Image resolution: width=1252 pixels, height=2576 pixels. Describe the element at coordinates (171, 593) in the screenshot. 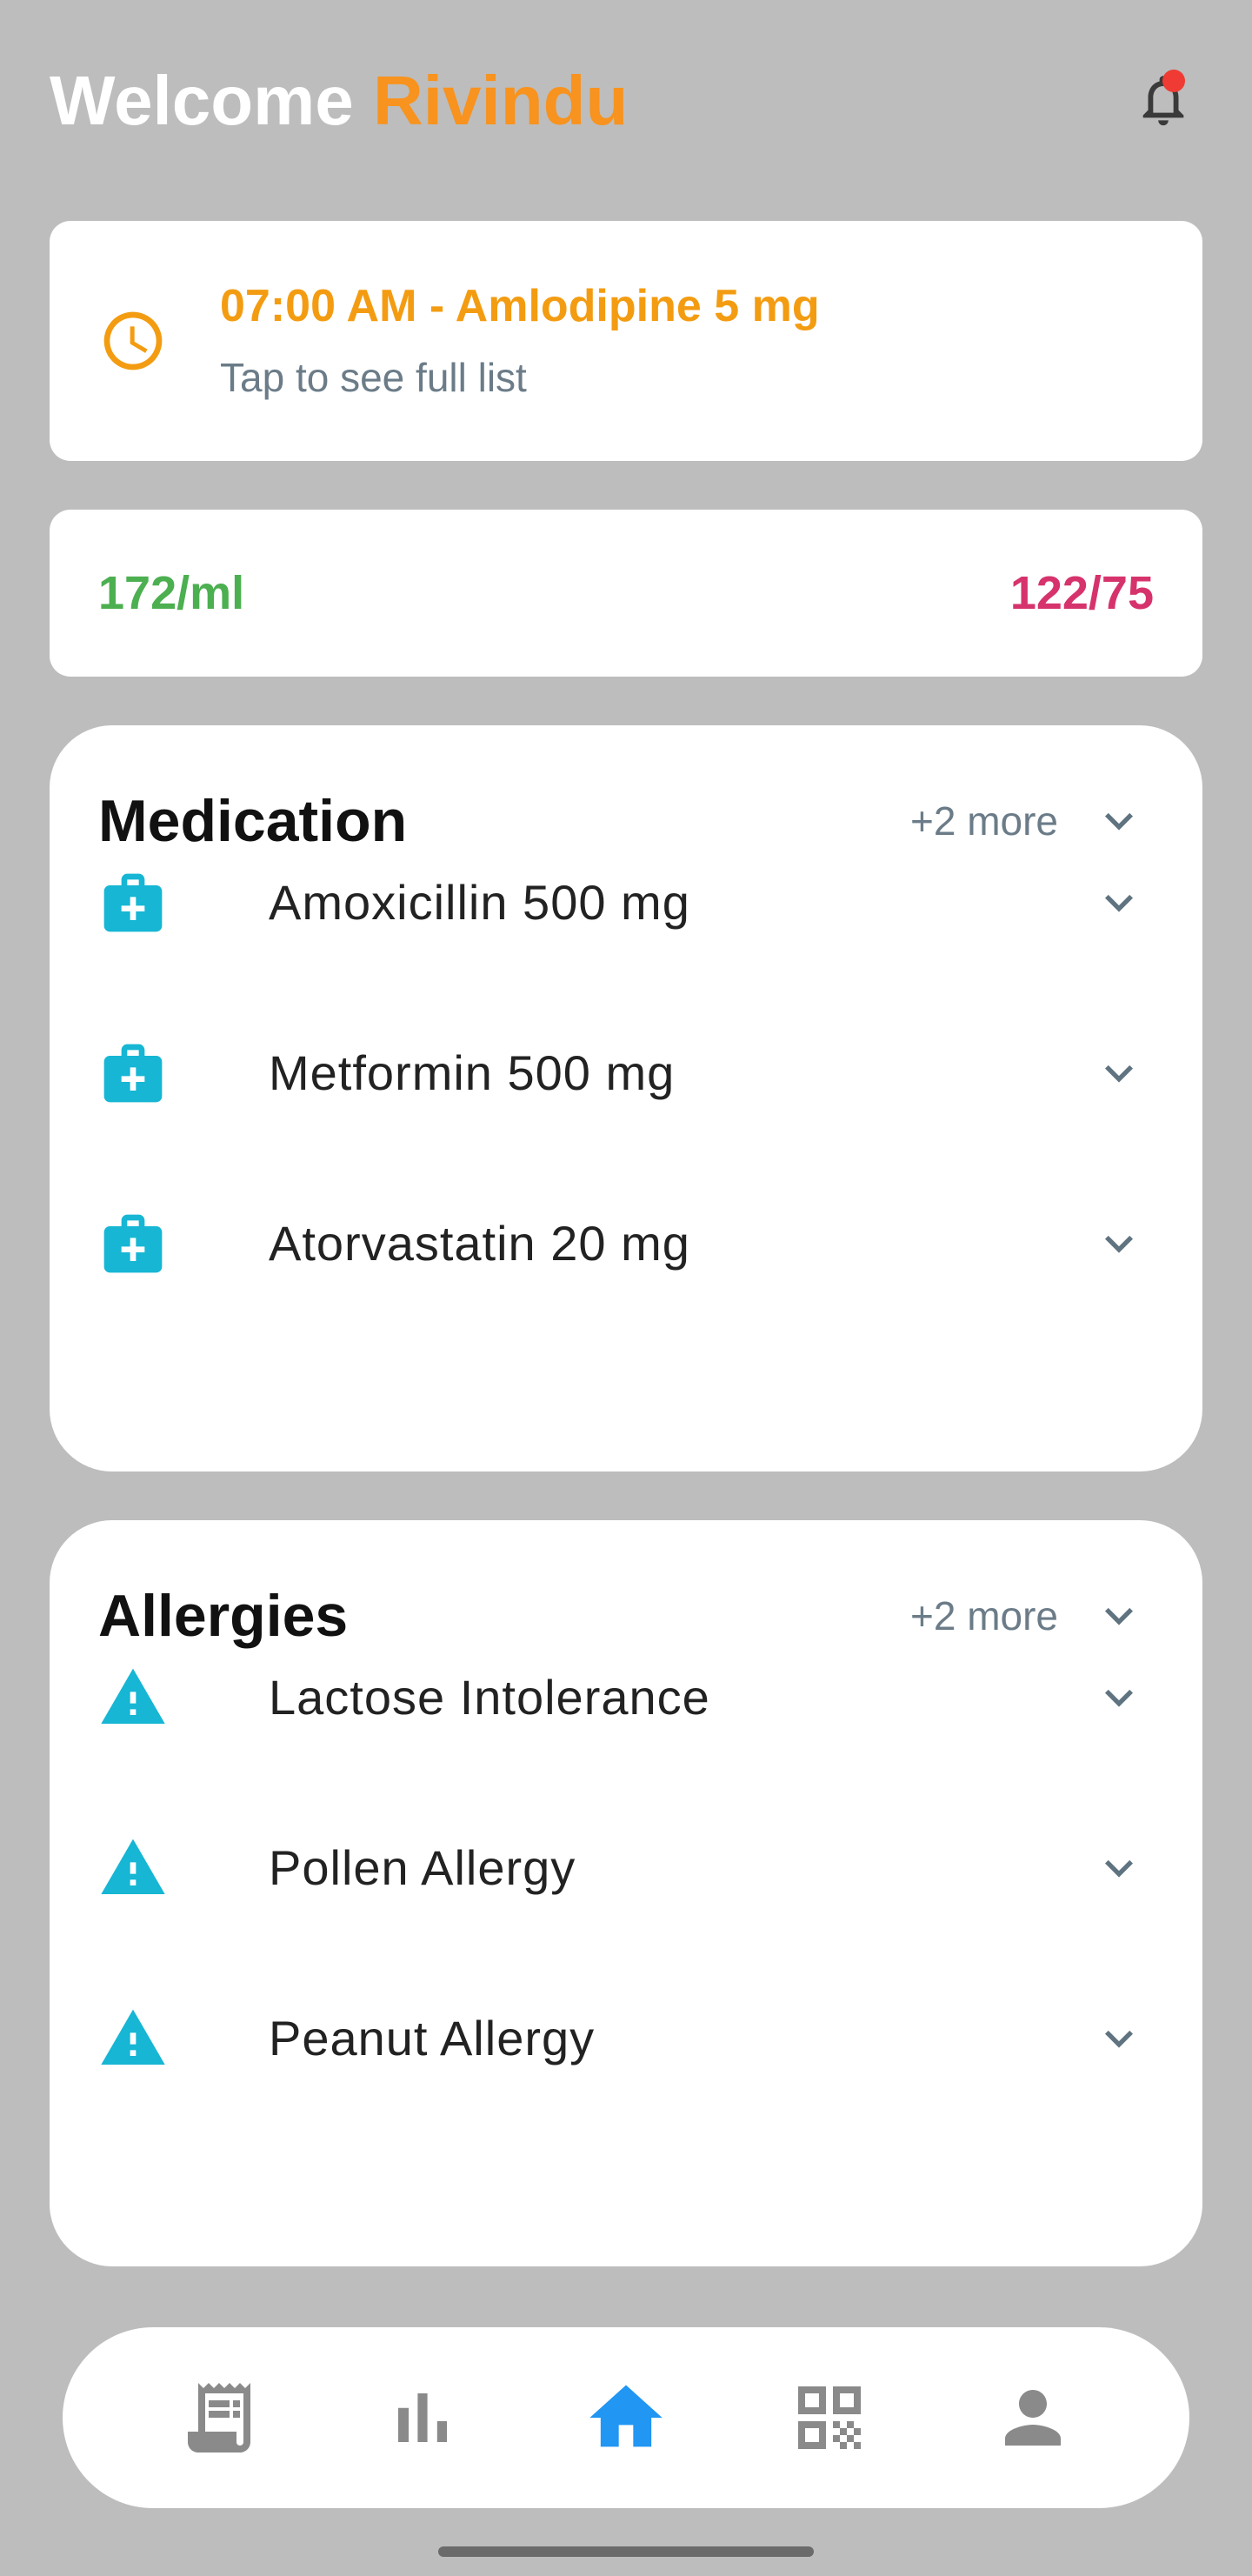

I see `blood-sugar-value: 172/ml` at that location.